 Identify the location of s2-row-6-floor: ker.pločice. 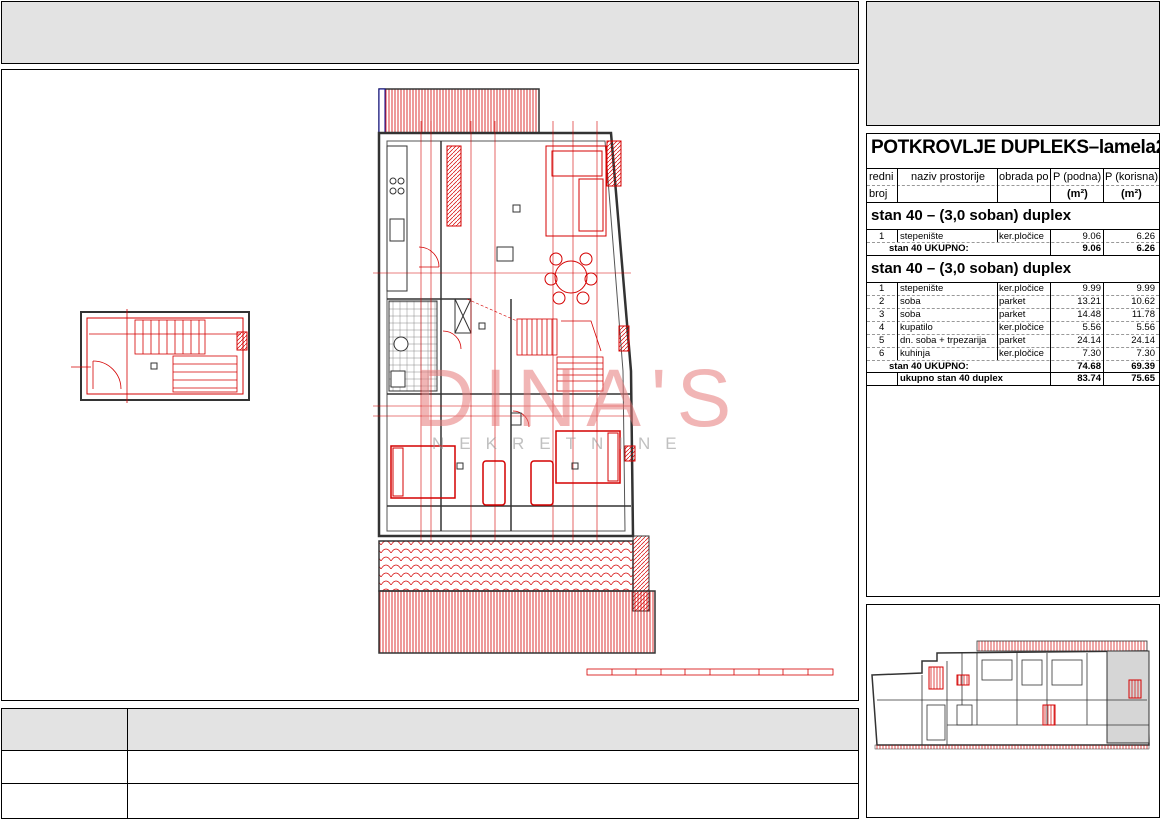
(1021, 353).